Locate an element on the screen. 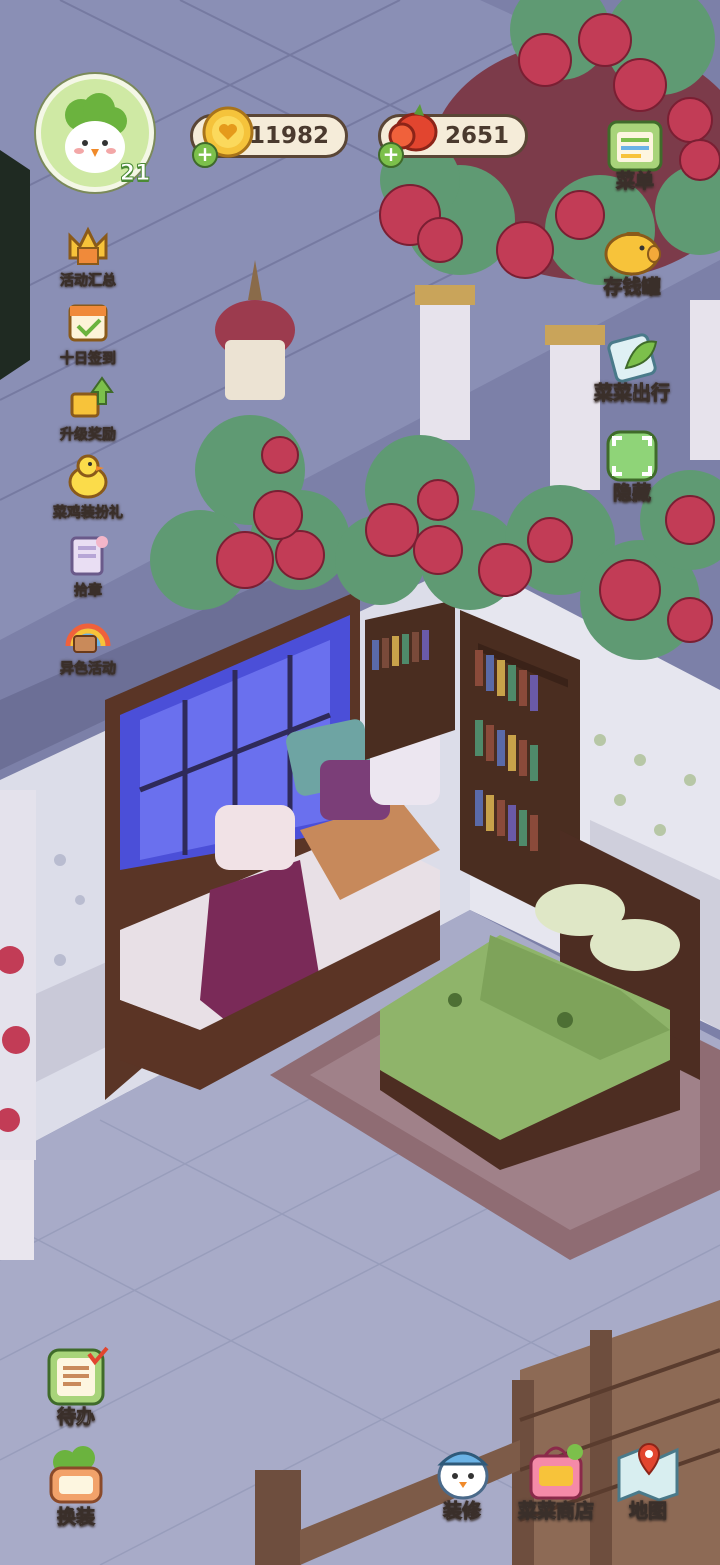 Image resolution: width=720 pixels, height=1565 pixels. travel-label: 菜菜出行 is located at coordinates (632, 393).